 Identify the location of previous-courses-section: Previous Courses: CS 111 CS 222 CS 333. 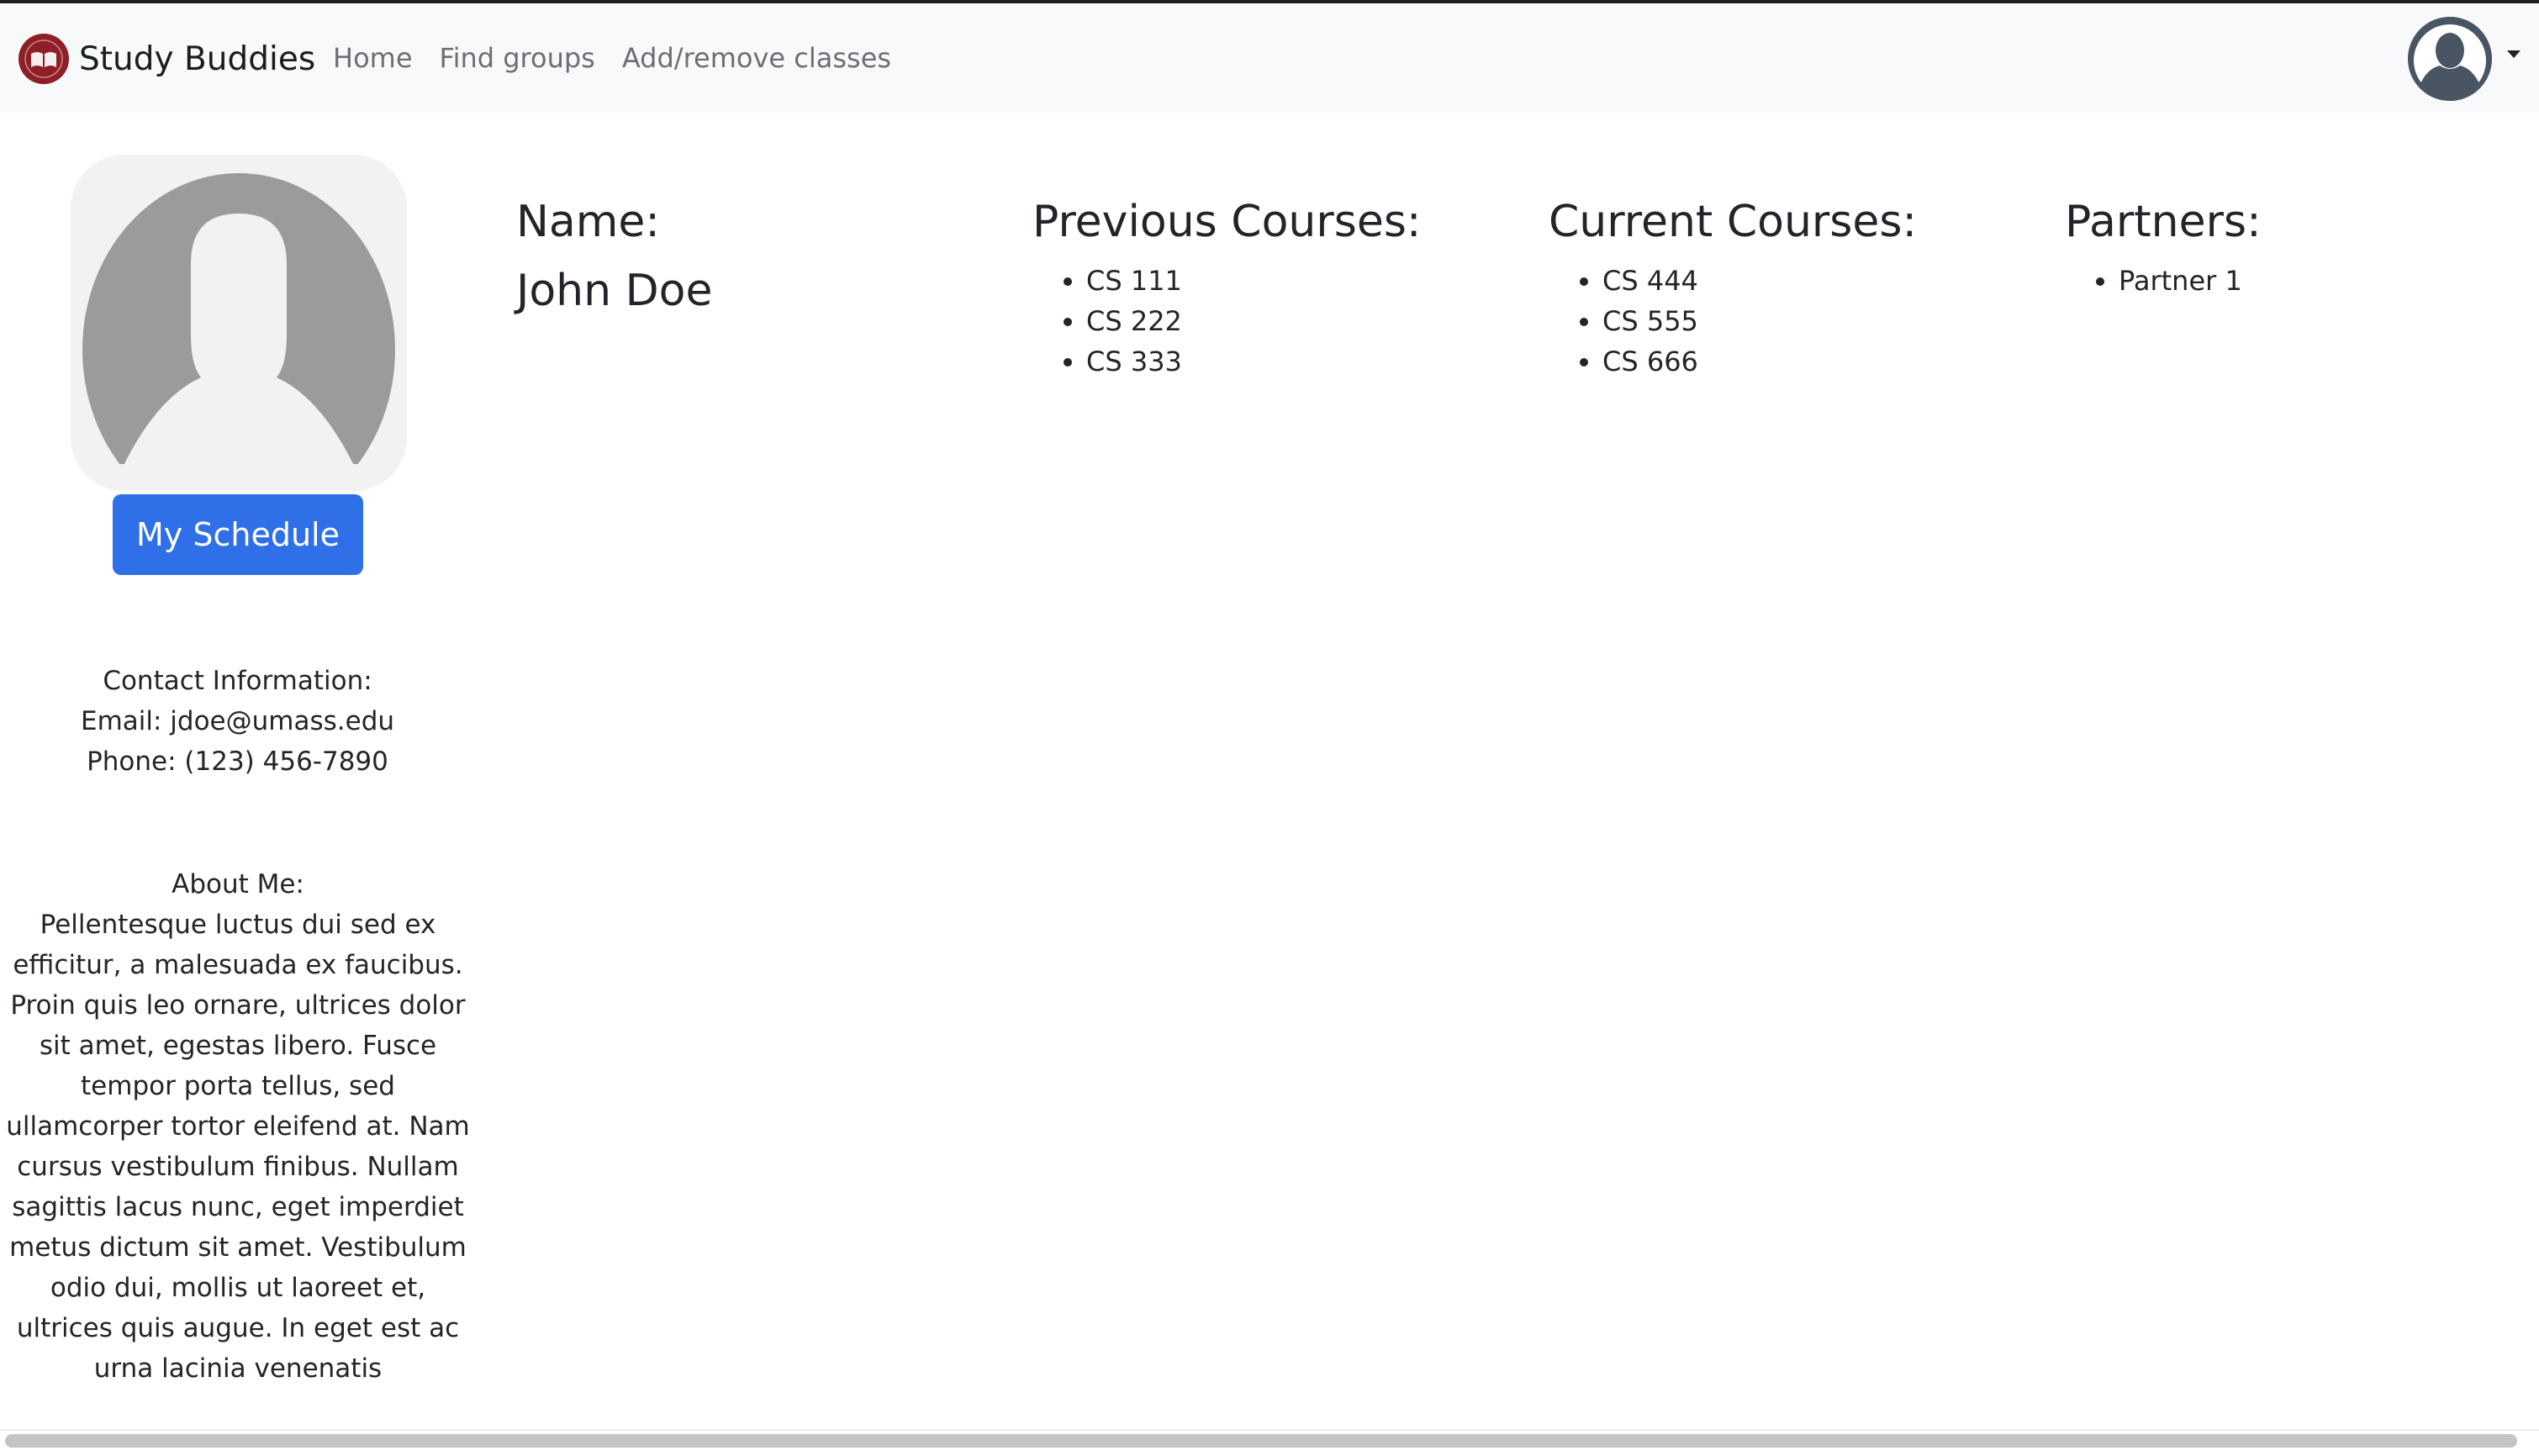
(1226, 287).